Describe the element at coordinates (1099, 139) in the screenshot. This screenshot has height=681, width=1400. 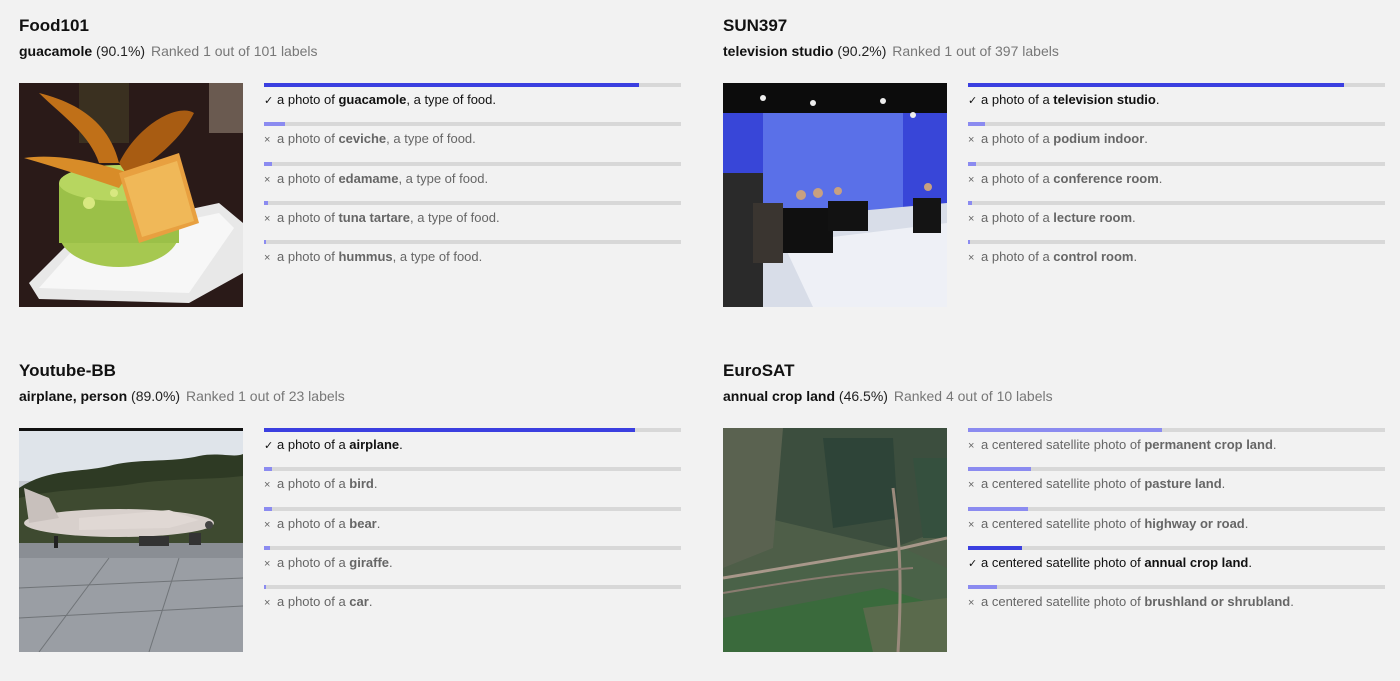
I see `prediction-label: podium indoor` at that location.